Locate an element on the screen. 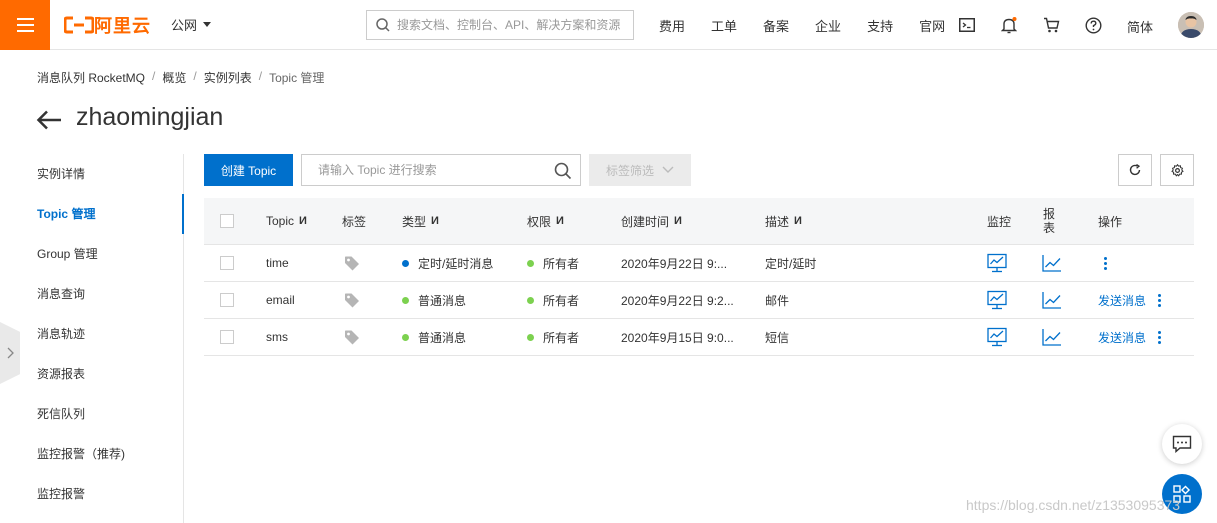  header-created: 创建时间 И is located at coordinates (651, 221).